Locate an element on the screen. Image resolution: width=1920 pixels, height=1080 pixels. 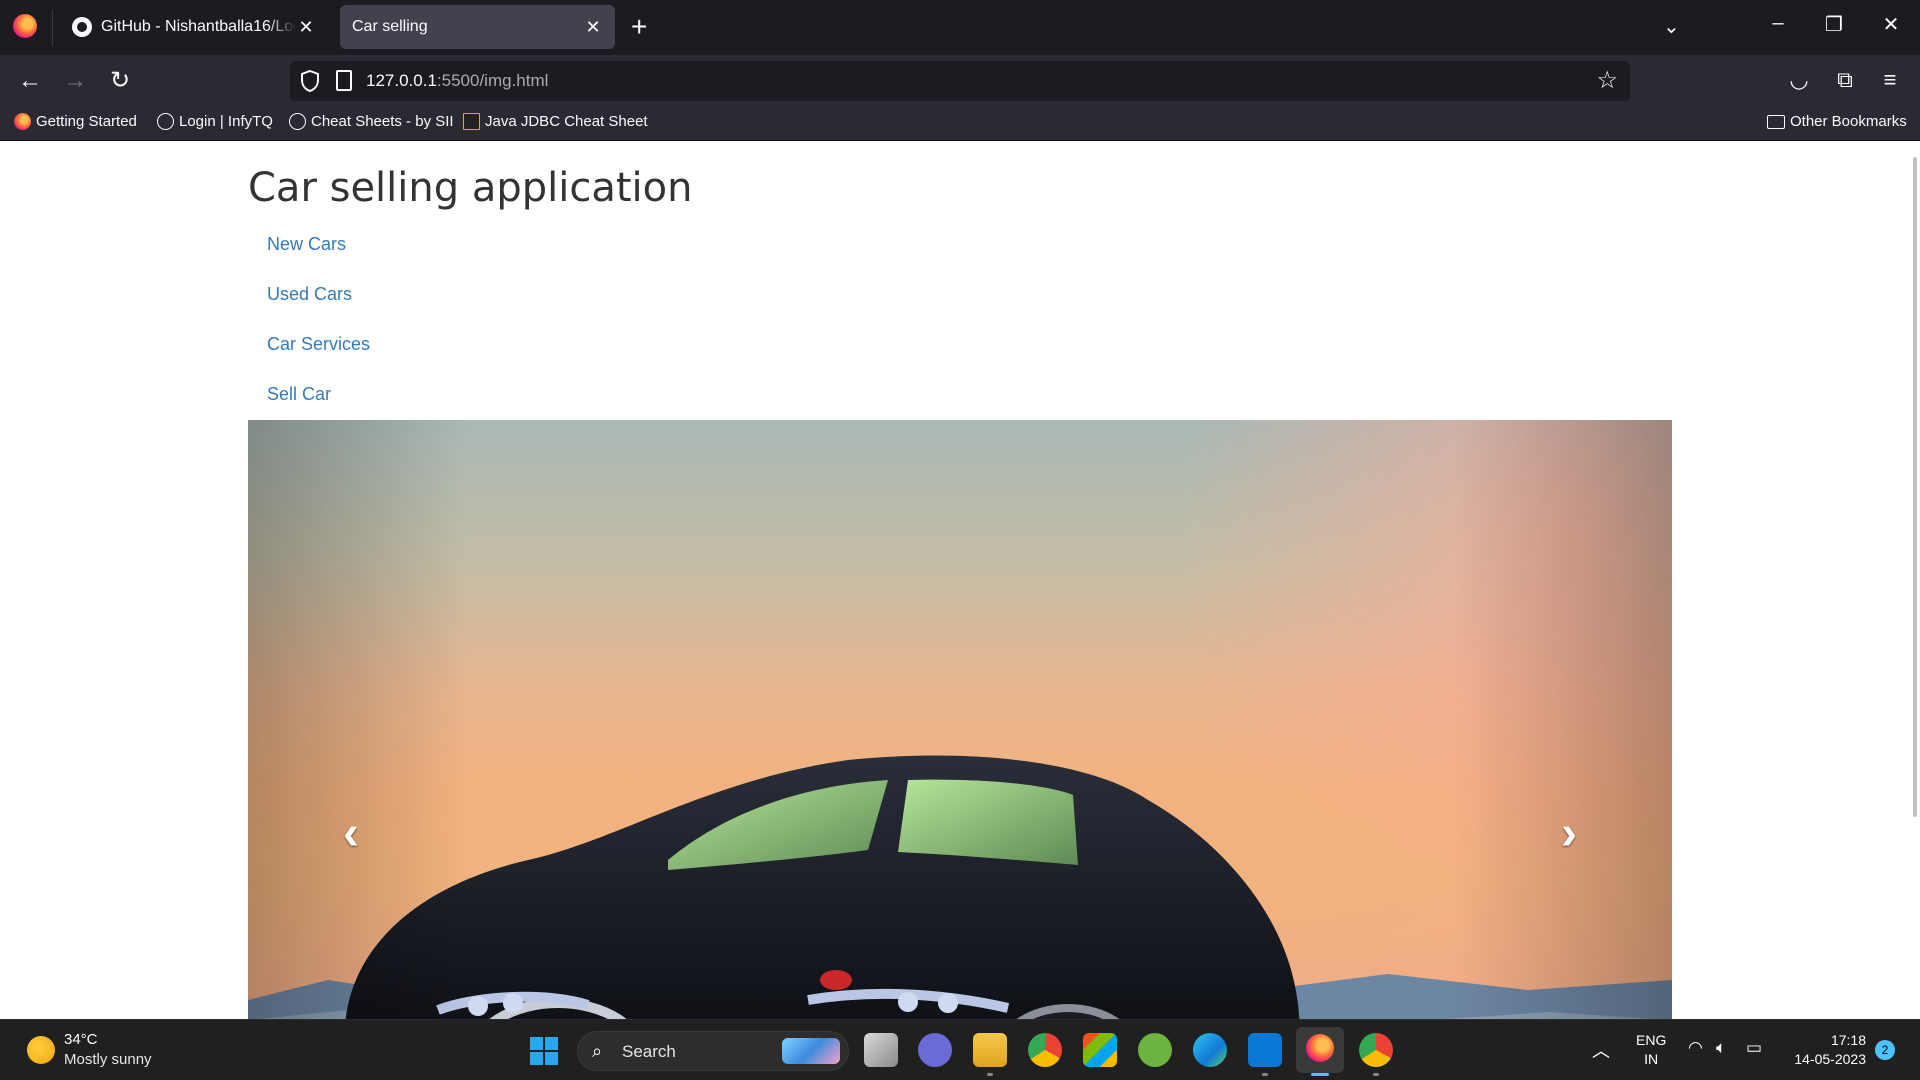
nav-link-sell-car: Sell Car is located at coordinates (398, 394).